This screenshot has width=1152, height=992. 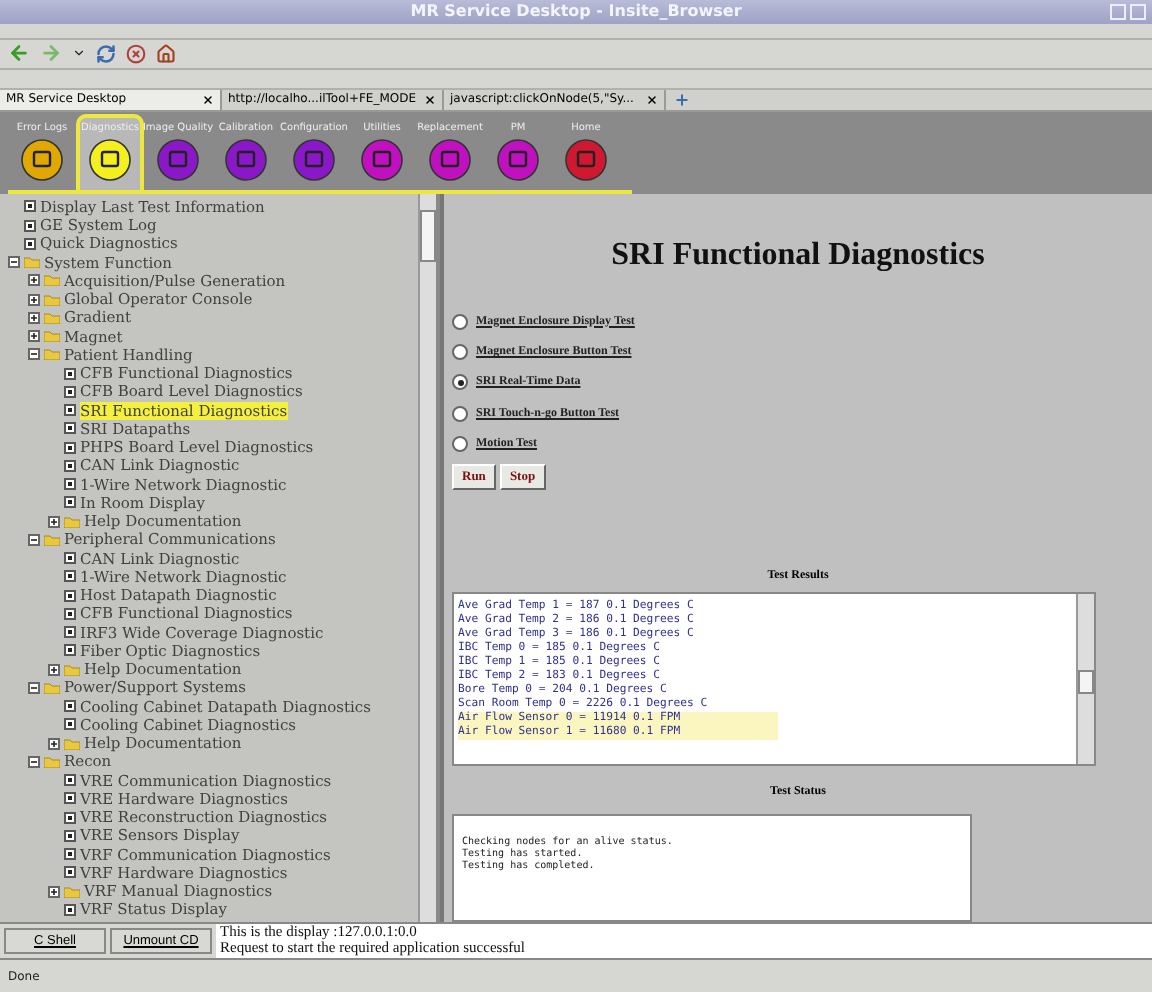 What do you see at coordinates (72, 891) in the screenshot?
I see `folder-icon` at bounding box center [72, 891].